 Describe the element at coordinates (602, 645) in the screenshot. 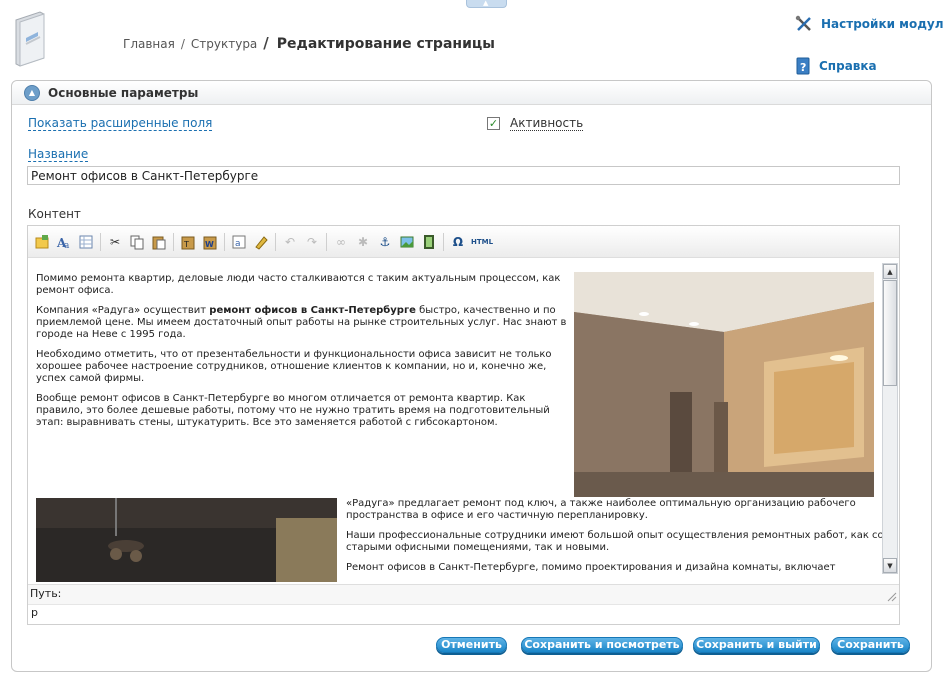

I see `save-and-view-button: Сохранить и посмотреть` at that location.